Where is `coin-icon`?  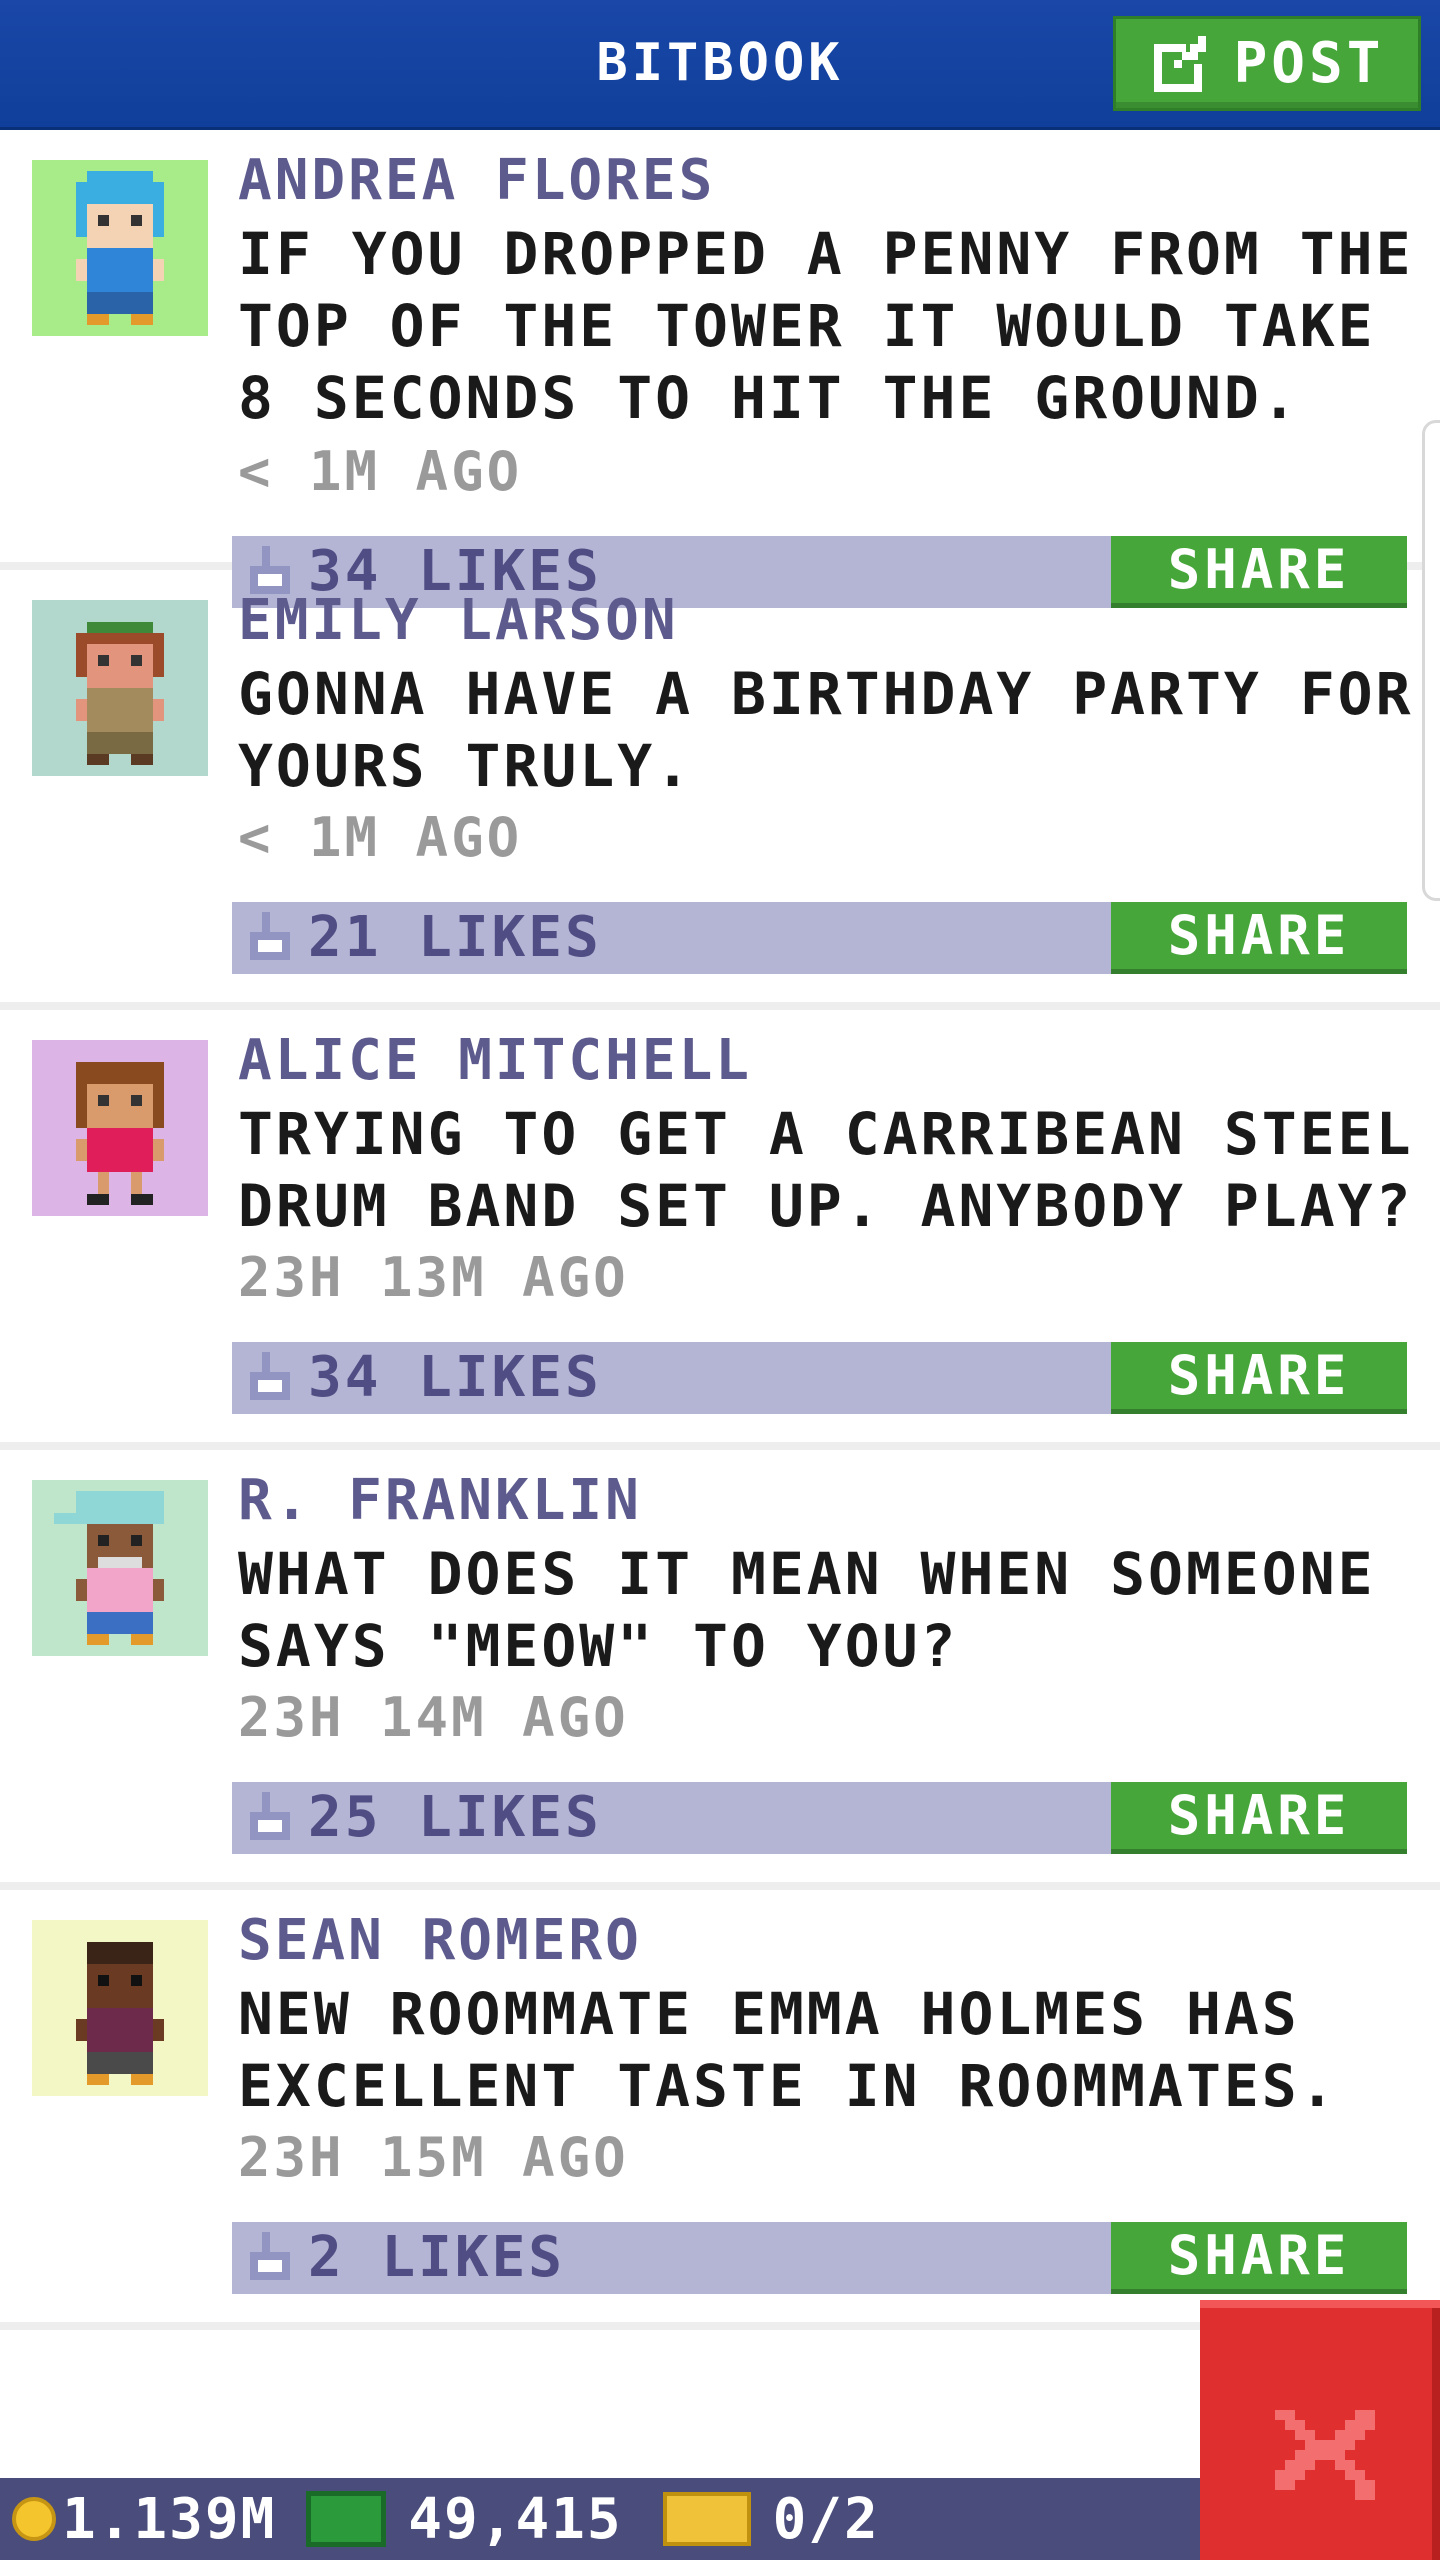
coin-icon is located at coordinates (34, 2519).